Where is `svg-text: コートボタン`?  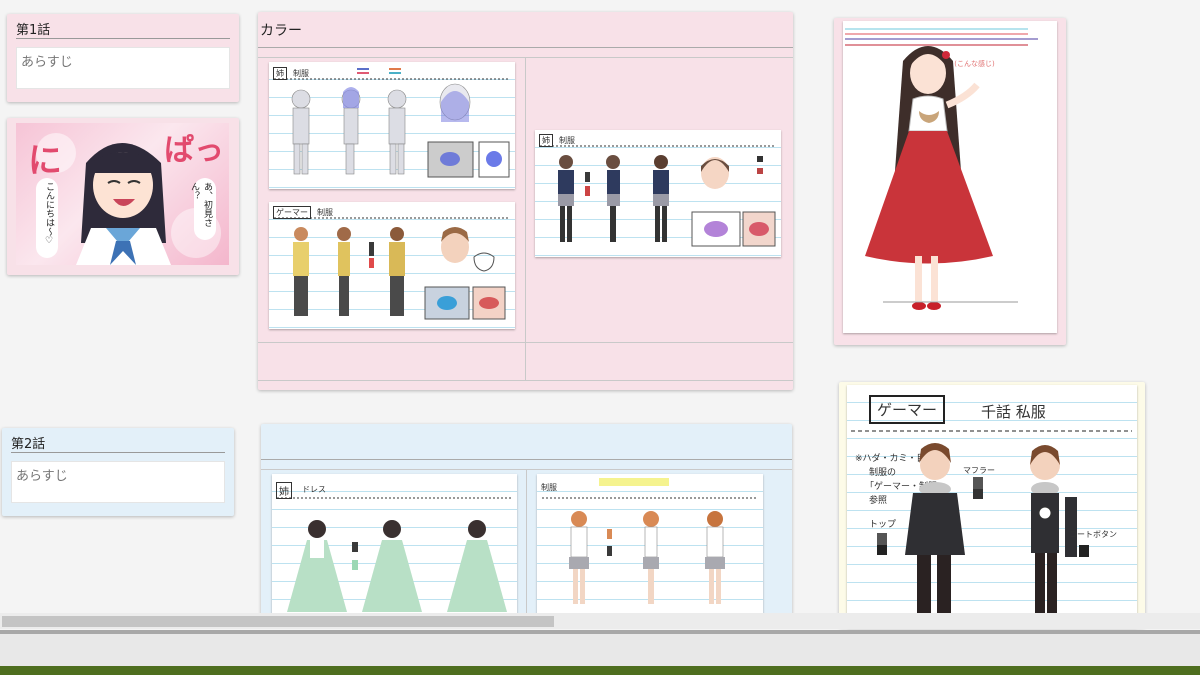 svg-text: コートボタン is located at coordinates (1093, 534).